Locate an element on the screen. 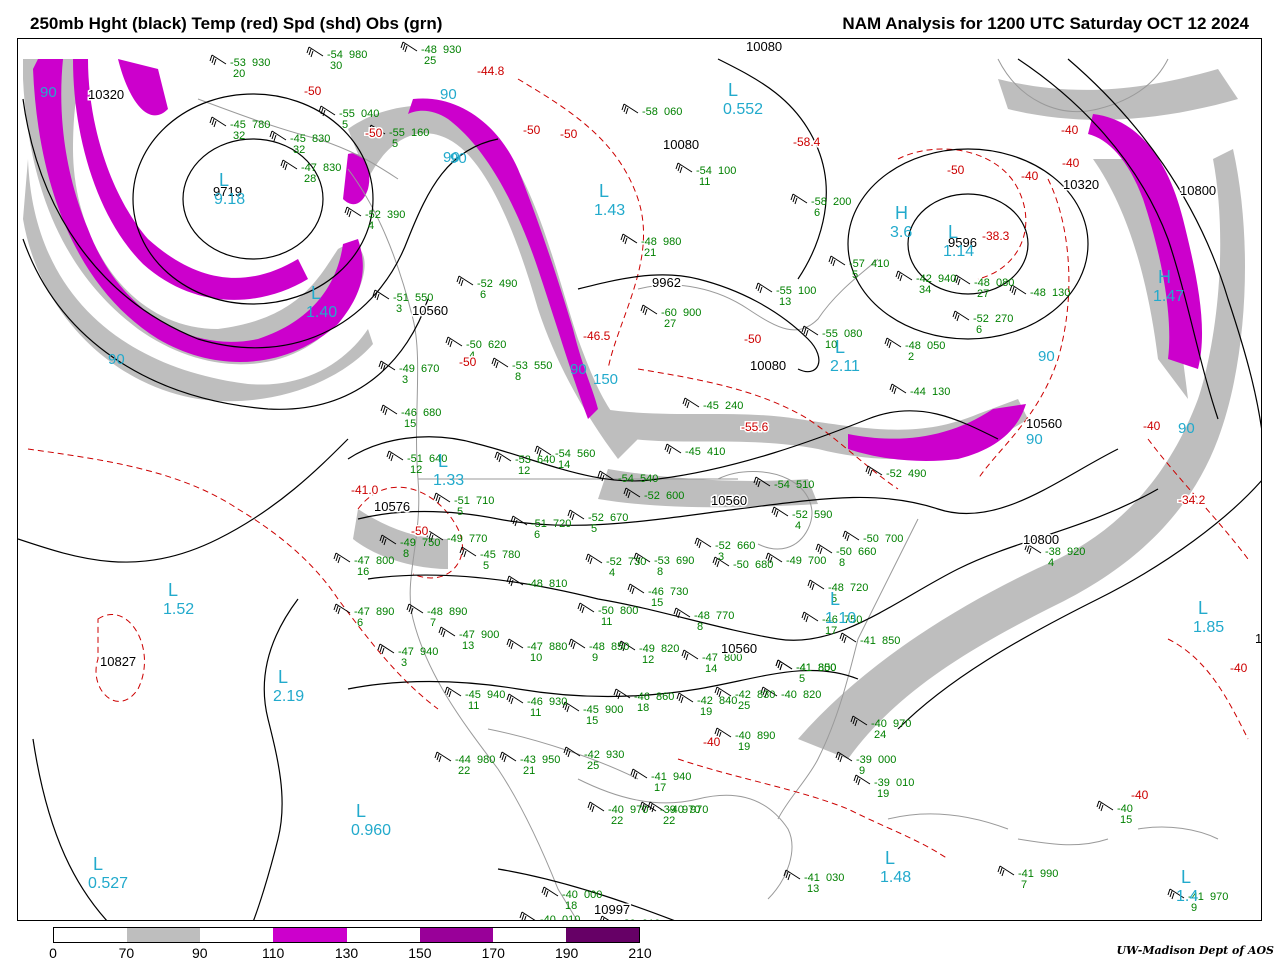 The height and width of the screenshot is (961, 1280). height-contour-label: 10320 is located at coordinates (1081, 184).